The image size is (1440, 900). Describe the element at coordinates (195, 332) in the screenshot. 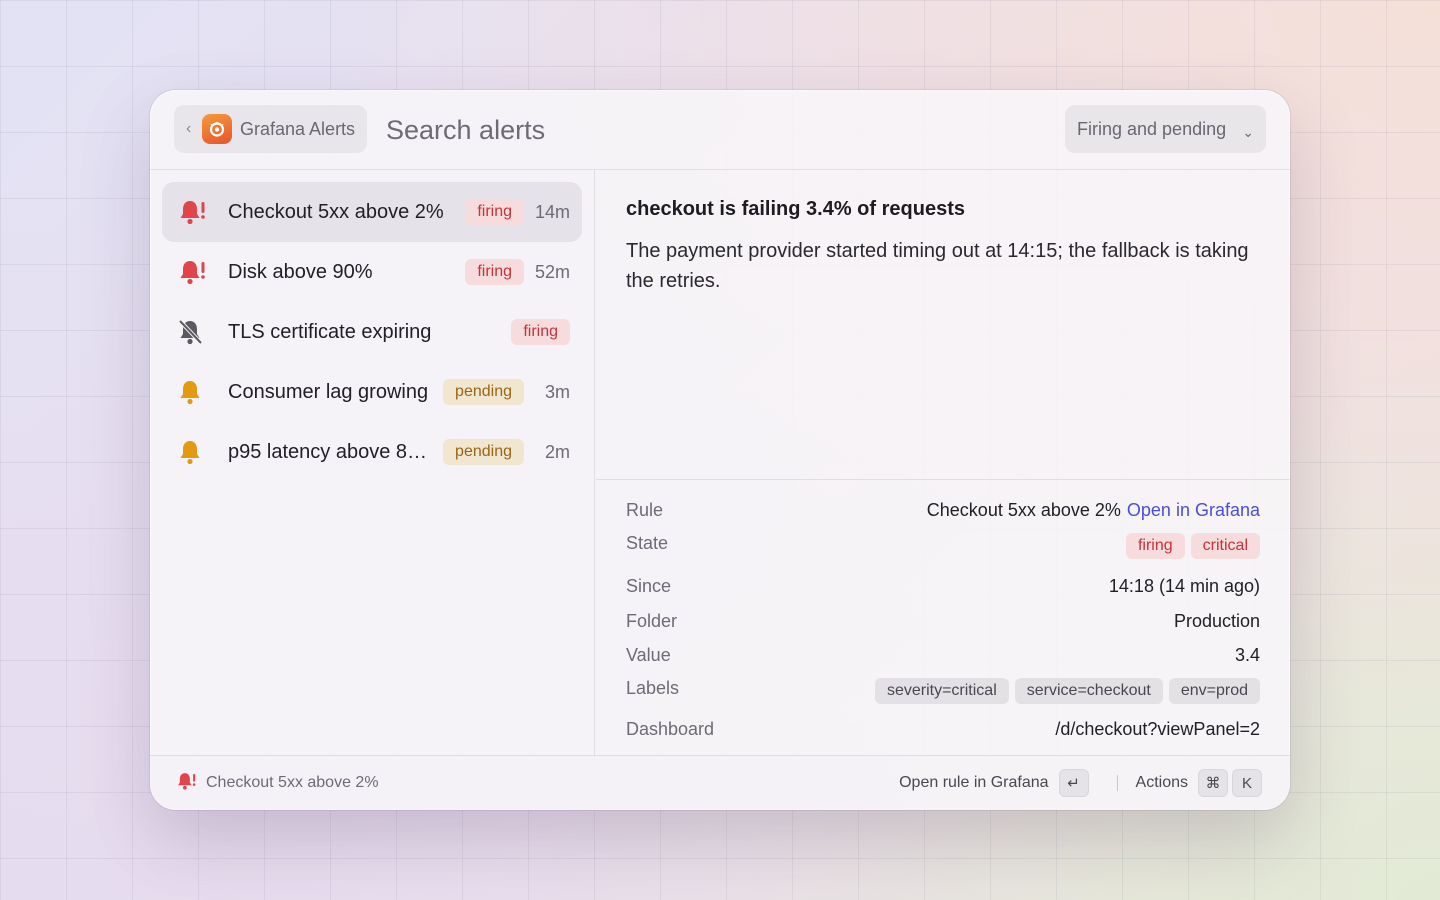

I see `bell-muted-icon` at that location.